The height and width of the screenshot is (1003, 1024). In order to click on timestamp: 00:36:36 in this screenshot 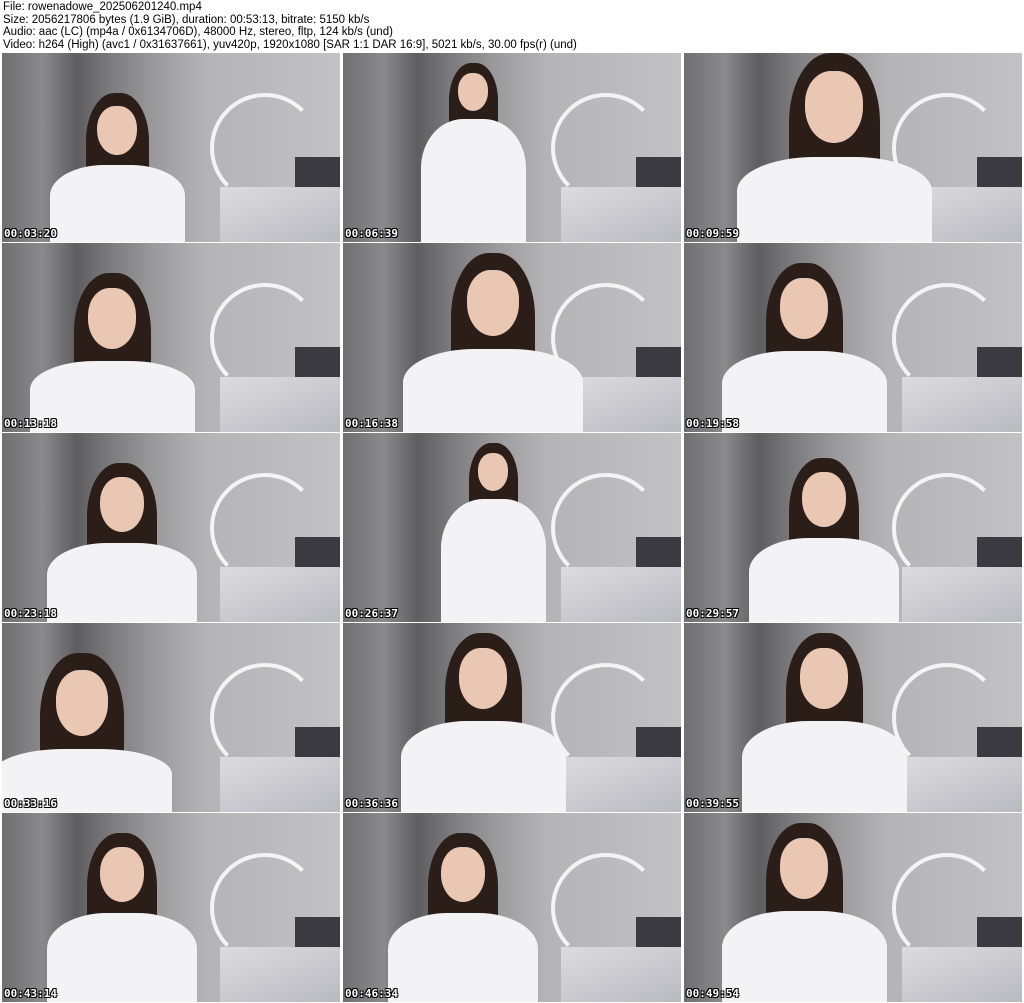, I will do `click(371, 803)`.